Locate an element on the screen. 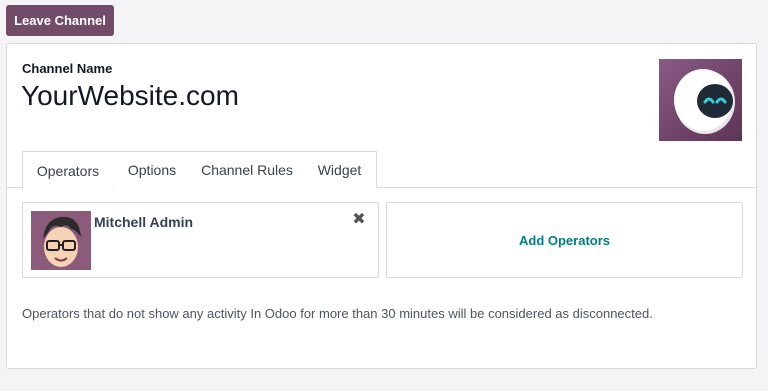  tab-channel-rules: Channel Rules is located at coordinates (247, 169).